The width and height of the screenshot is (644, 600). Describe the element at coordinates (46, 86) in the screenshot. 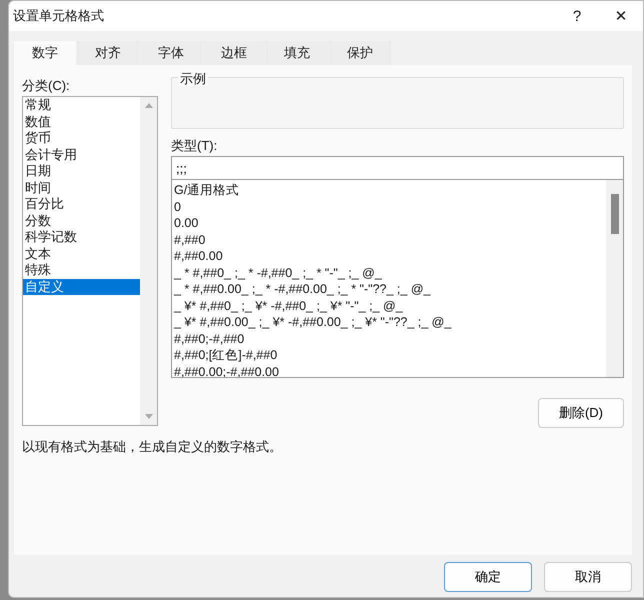

I see `category-label: 分类(C):` at that location.